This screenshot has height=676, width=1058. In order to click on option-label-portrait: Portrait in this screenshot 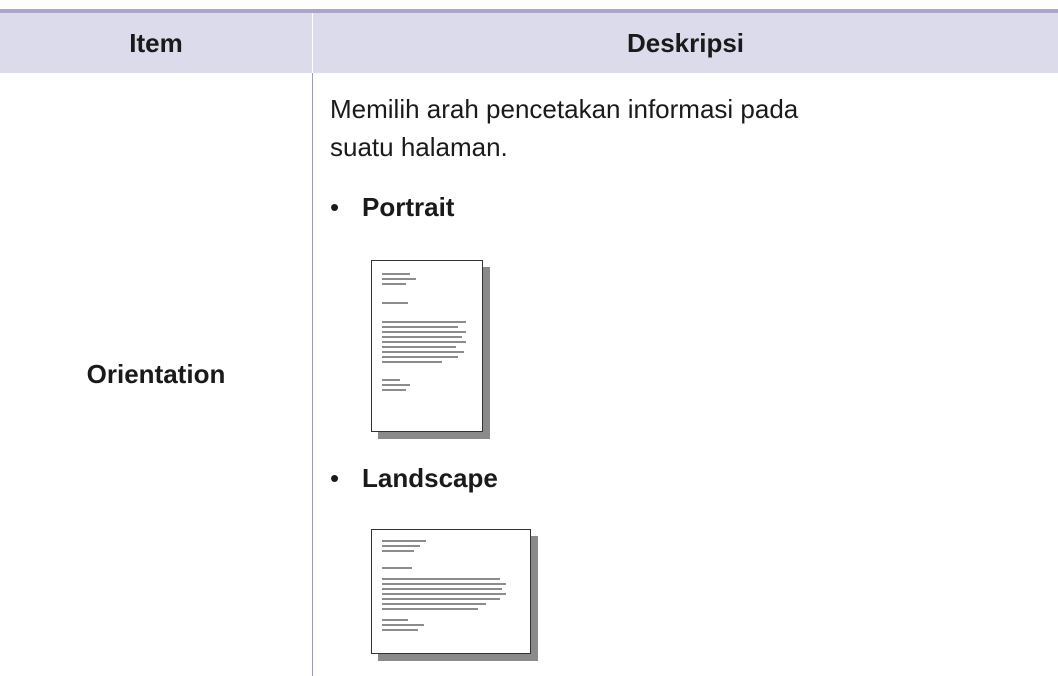, I will do `click(408, 207)`.